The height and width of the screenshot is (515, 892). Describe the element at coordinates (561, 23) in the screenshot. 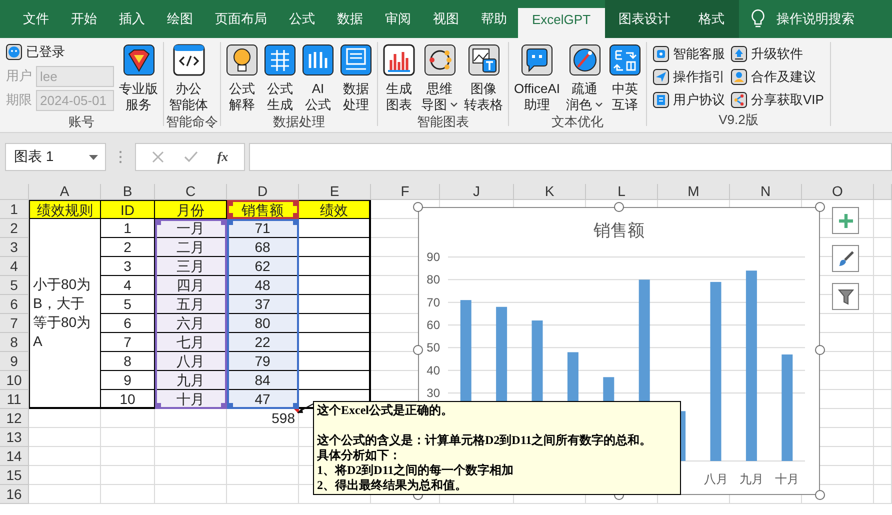

I see `menu-tab: ExcelGPT` at that location.